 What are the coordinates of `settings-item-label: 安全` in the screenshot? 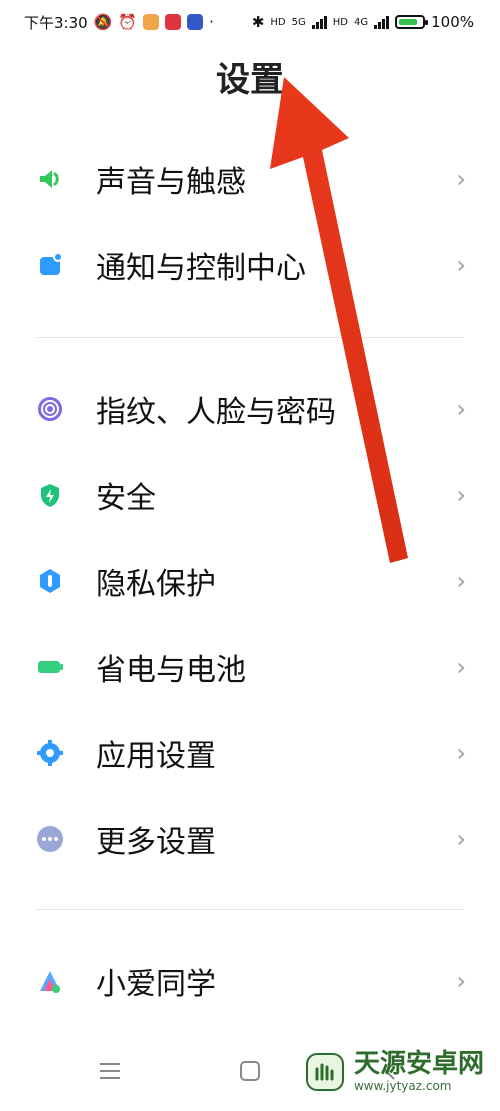 It's located at (126, 498).